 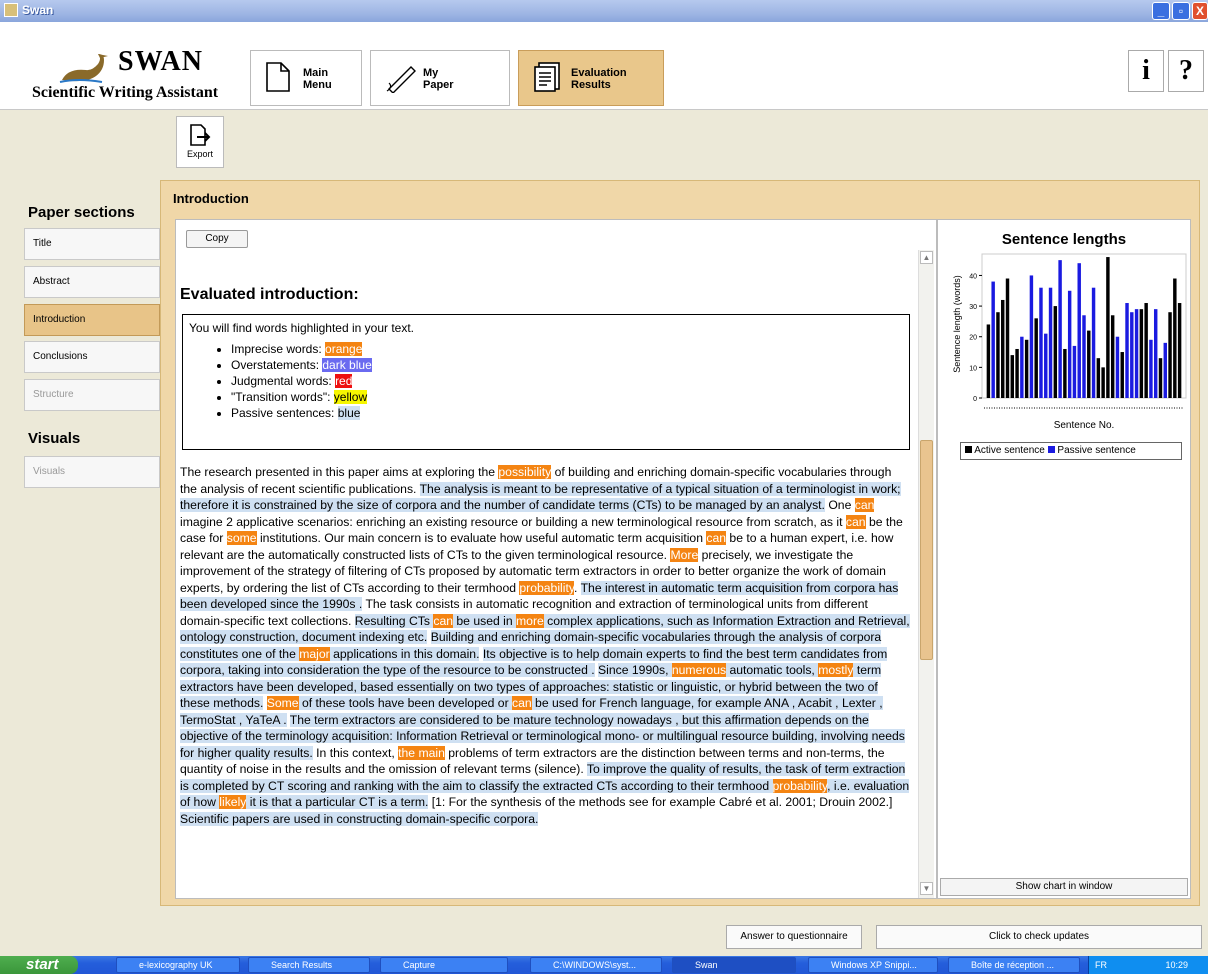 I want to click on restore-button: ▫, so click(x=1181, y=11).